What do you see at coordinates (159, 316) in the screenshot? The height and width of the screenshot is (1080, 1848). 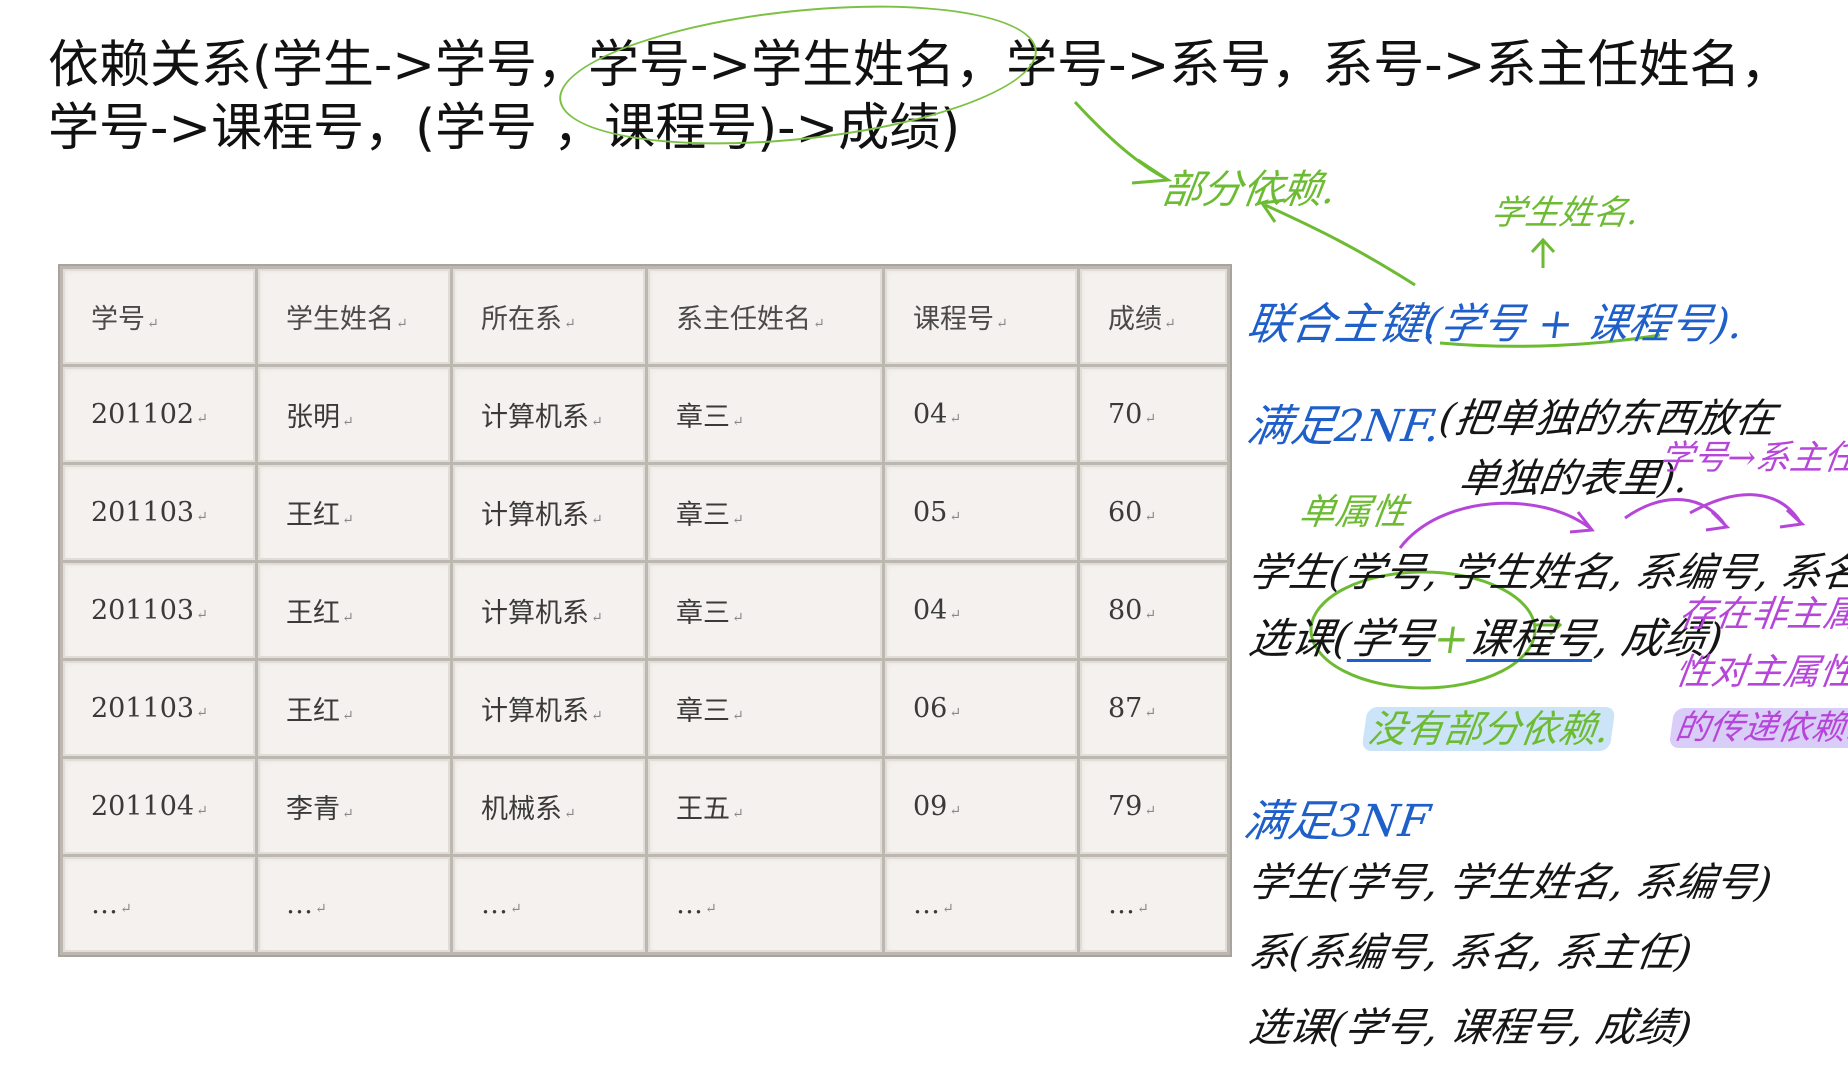 I see `table-header-cell: 学号 ↵` at bounding box center [159, 316].